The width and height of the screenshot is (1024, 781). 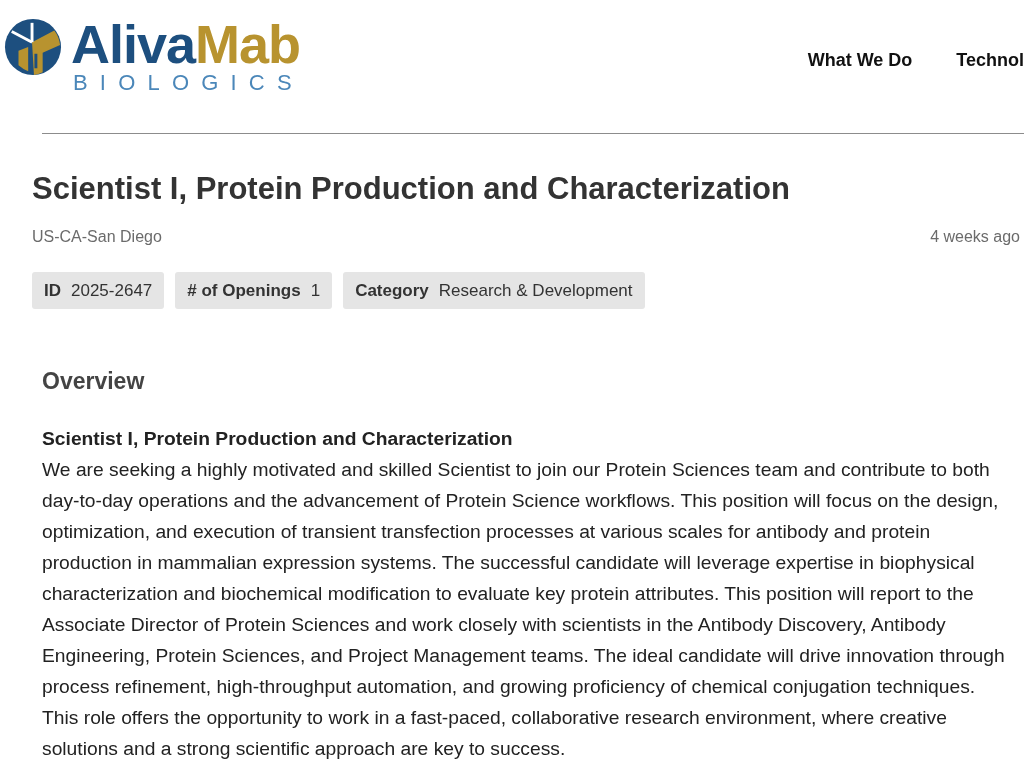 I want to click on tag-label: Category, so click(x=392, y=290).